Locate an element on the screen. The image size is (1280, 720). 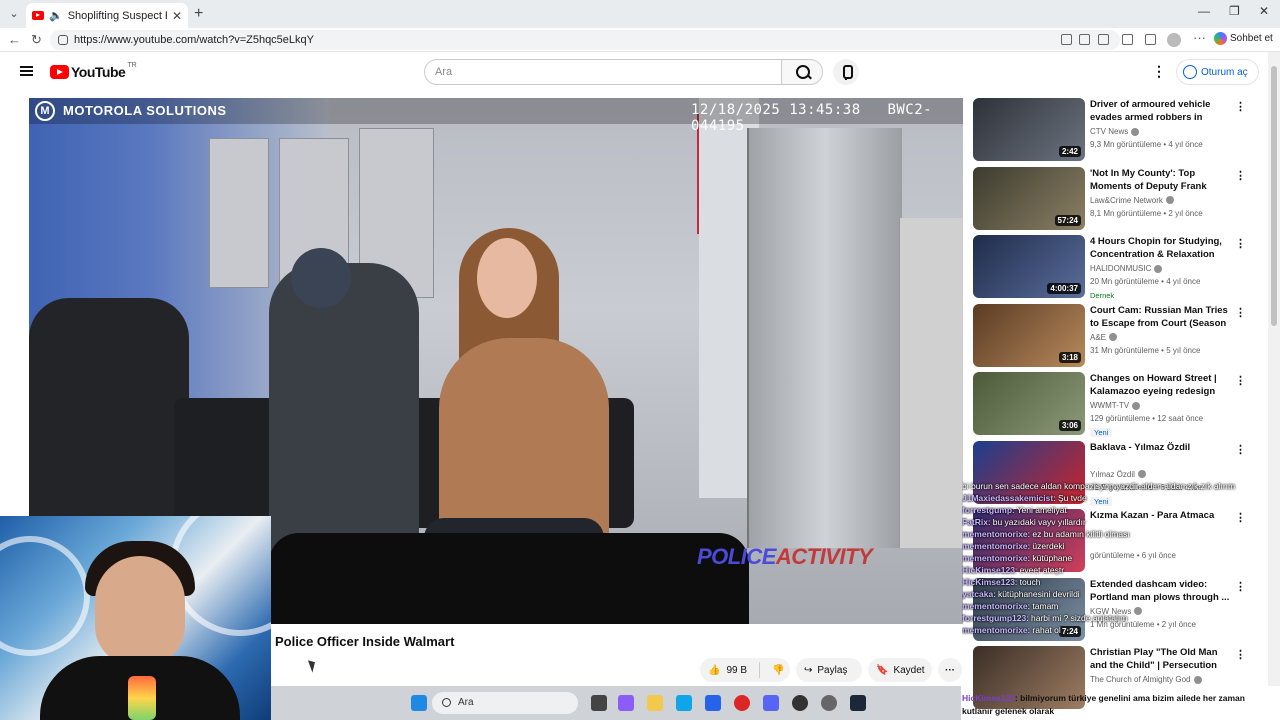
chat-username: mementomorixe is located at coordinates (995, 606).